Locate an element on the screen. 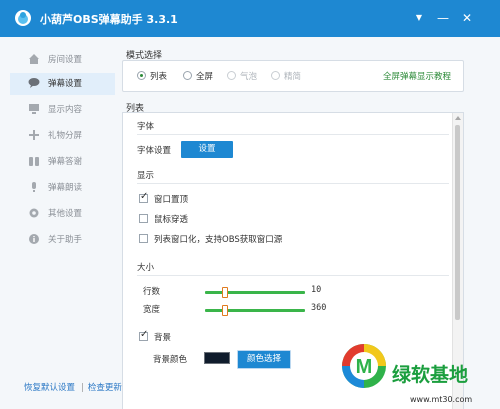 The height and width of the screenshot is (409, 500). rows-label: 行数 is located at coordinates (152, 292).